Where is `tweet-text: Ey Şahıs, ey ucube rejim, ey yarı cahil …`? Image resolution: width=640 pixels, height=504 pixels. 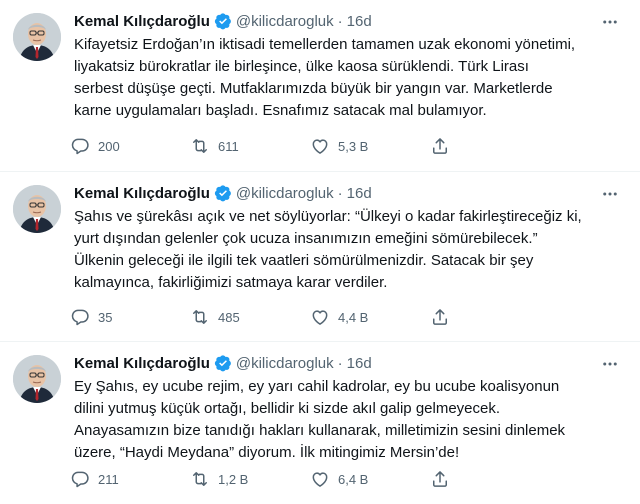
tweet-text: Ey Şahıs, ey ucube rejim, ey yarı cahil … is located at coordinates (320, 419).